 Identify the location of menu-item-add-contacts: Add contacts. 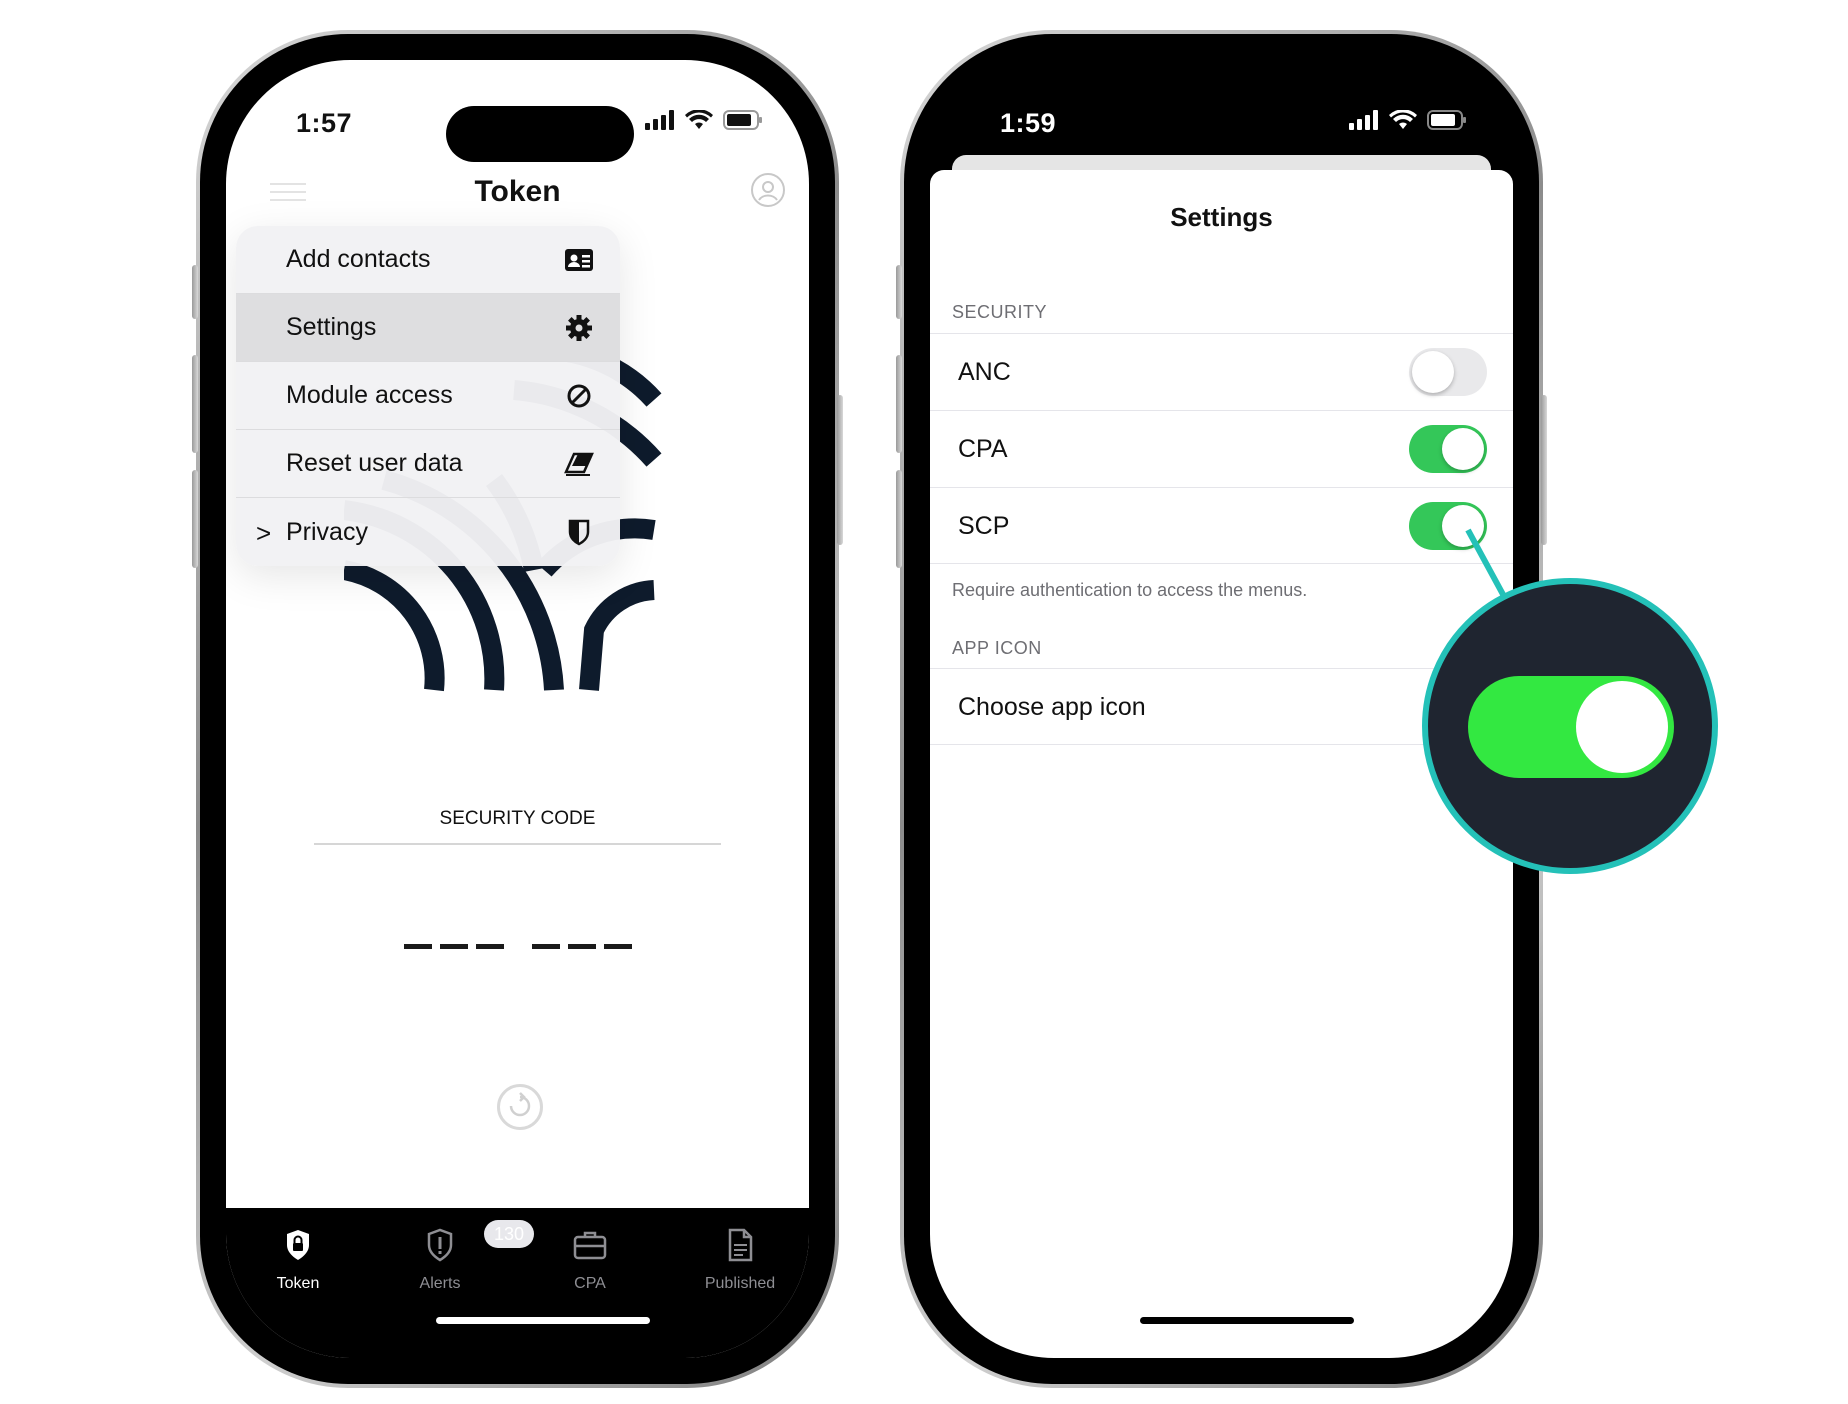
(428, 260).